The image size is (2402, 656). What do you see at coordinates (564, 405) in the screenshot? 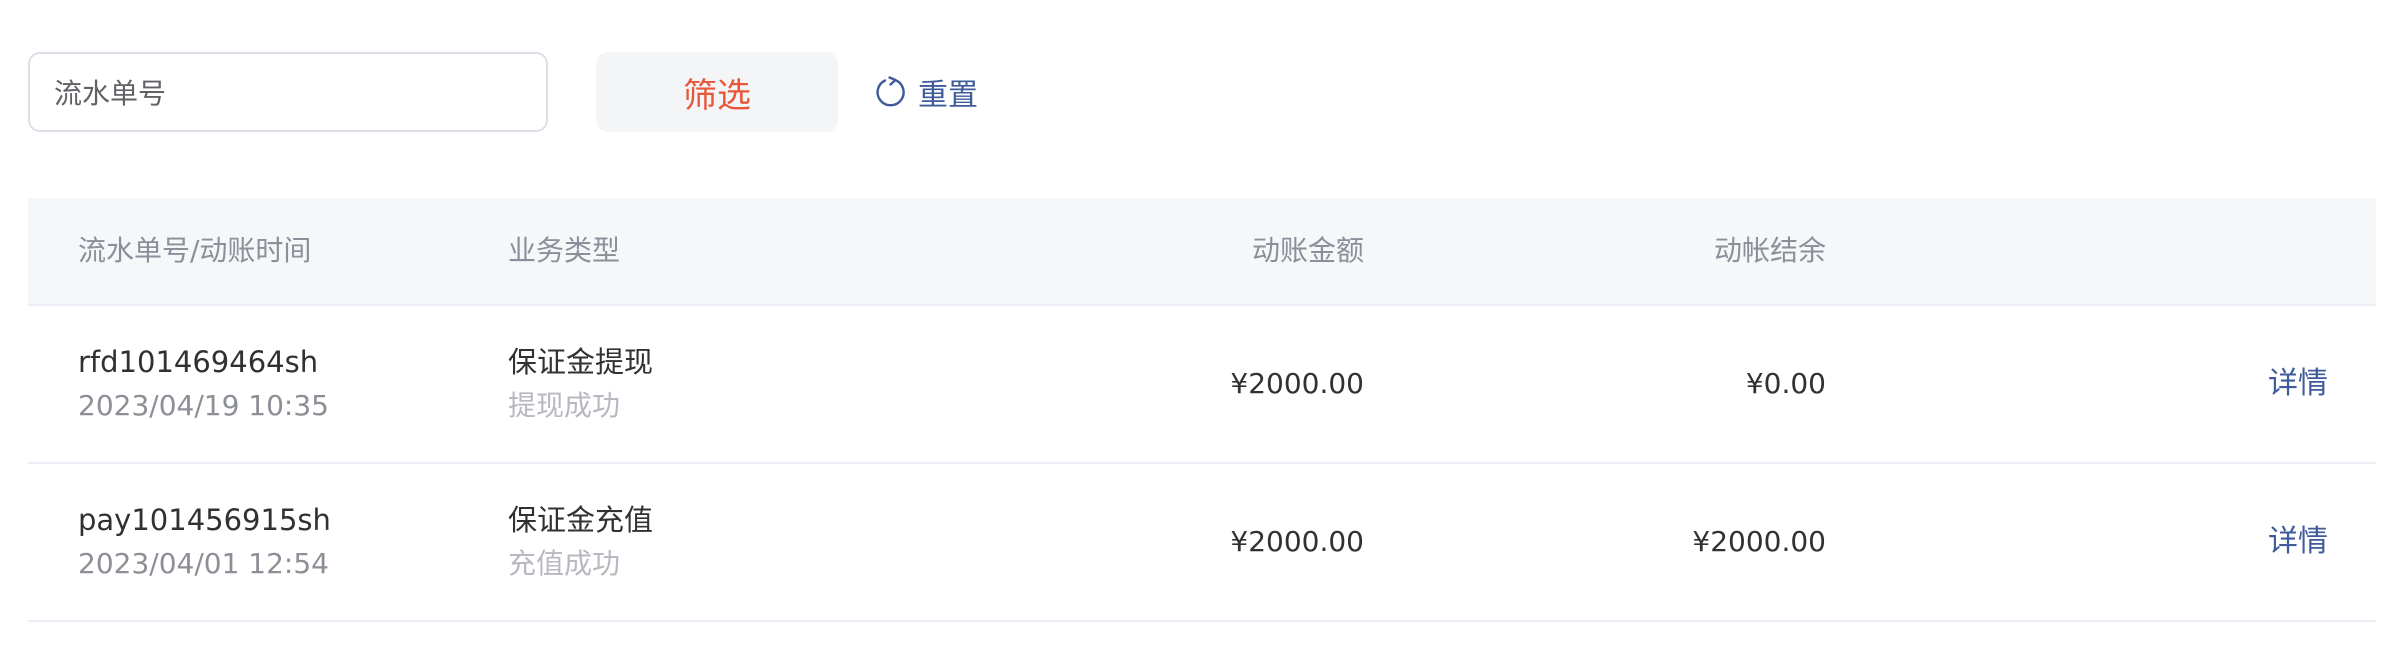
I see `business-status: 提现成功` at bounding box center [564, 405].